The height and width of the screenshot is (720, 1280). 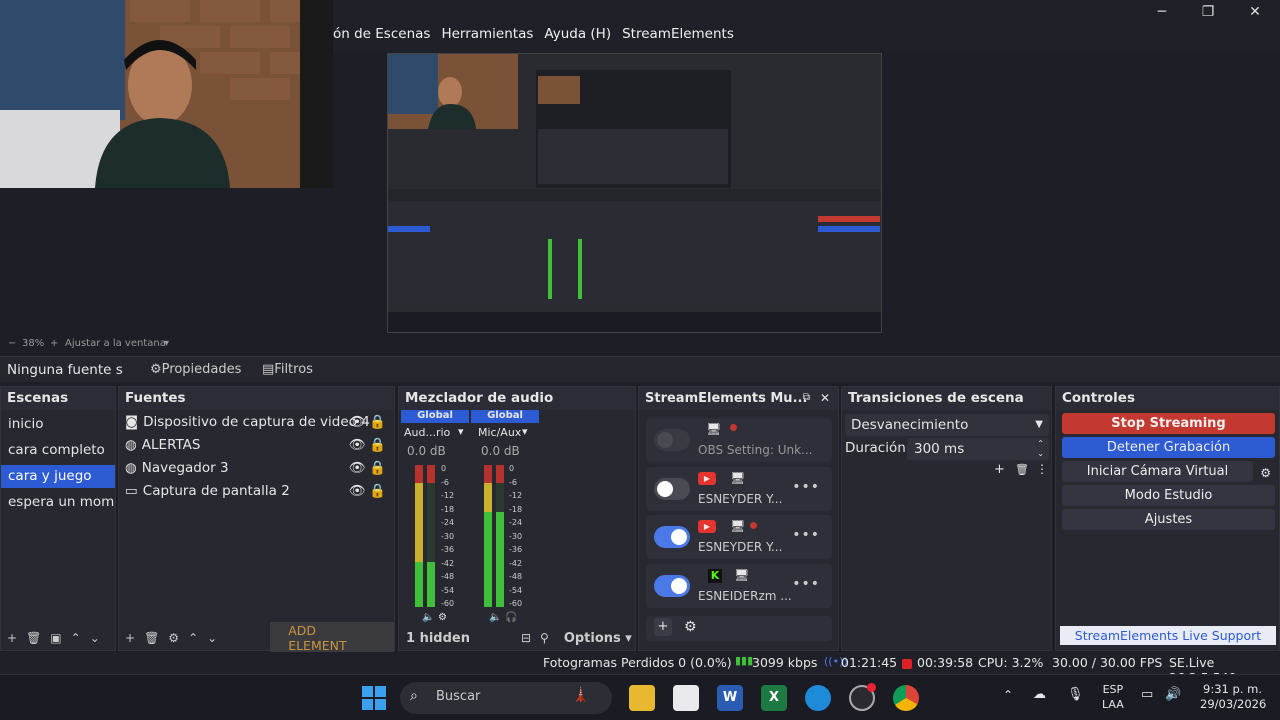 I want to click on menu-tools: Herramientas, so click(x=487, y=34).